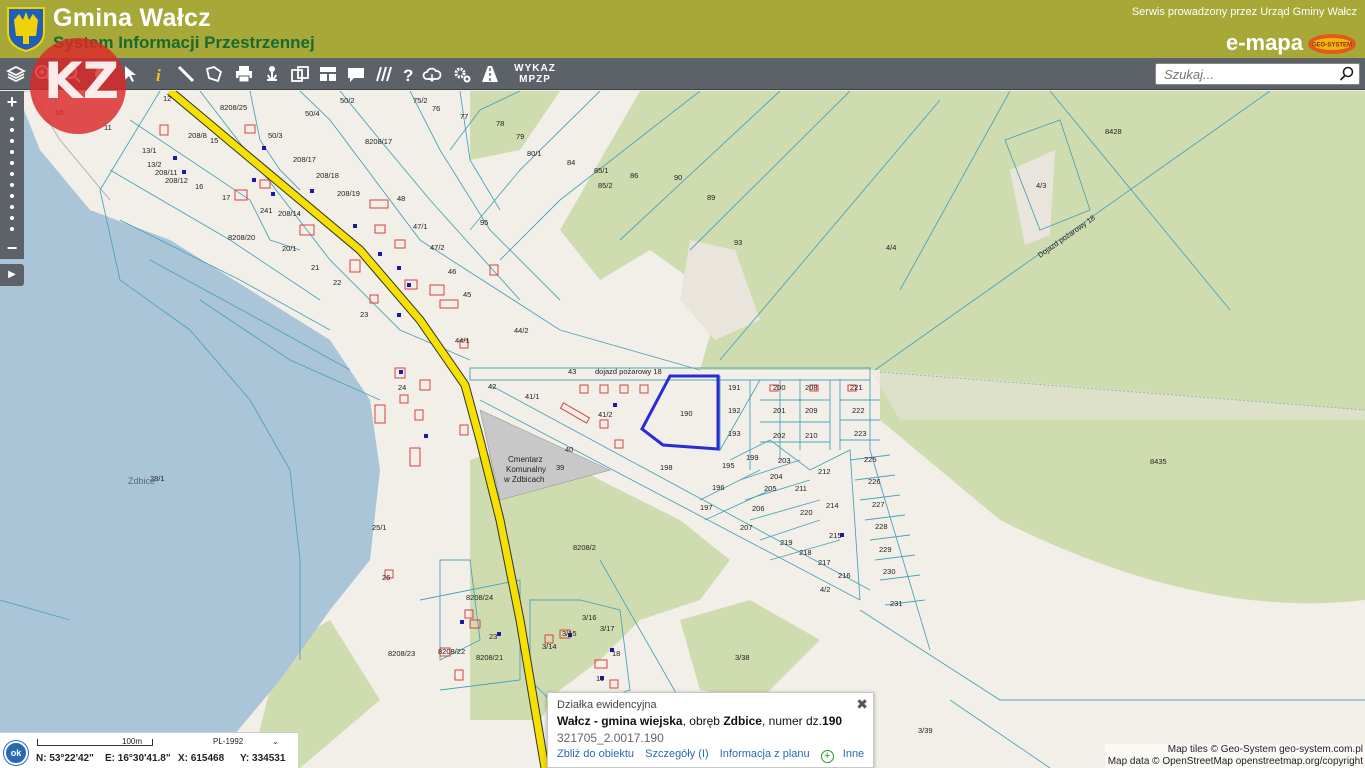  I want to click on hatch-icon, so click(384, 74).